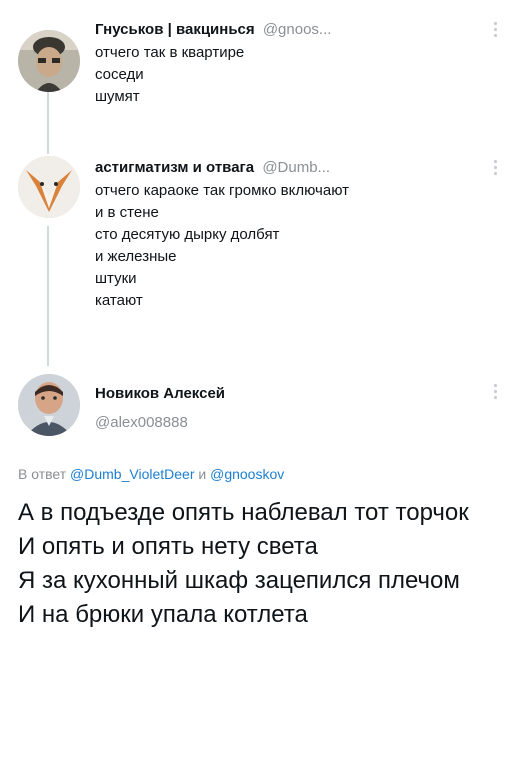 The image size is (512, 768). I want to click on tweet-text-line: отчего так в квартире, so click(170, 52).